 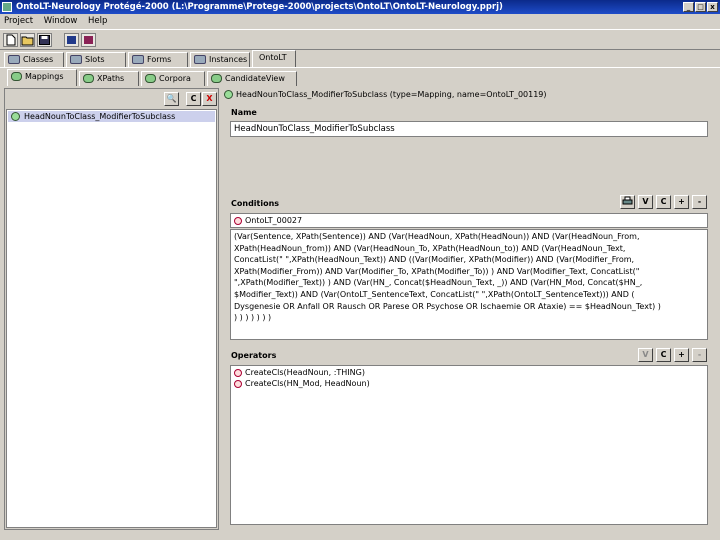 I want to click on menu-bar: Project Window Help, so click(x=360, y=21).